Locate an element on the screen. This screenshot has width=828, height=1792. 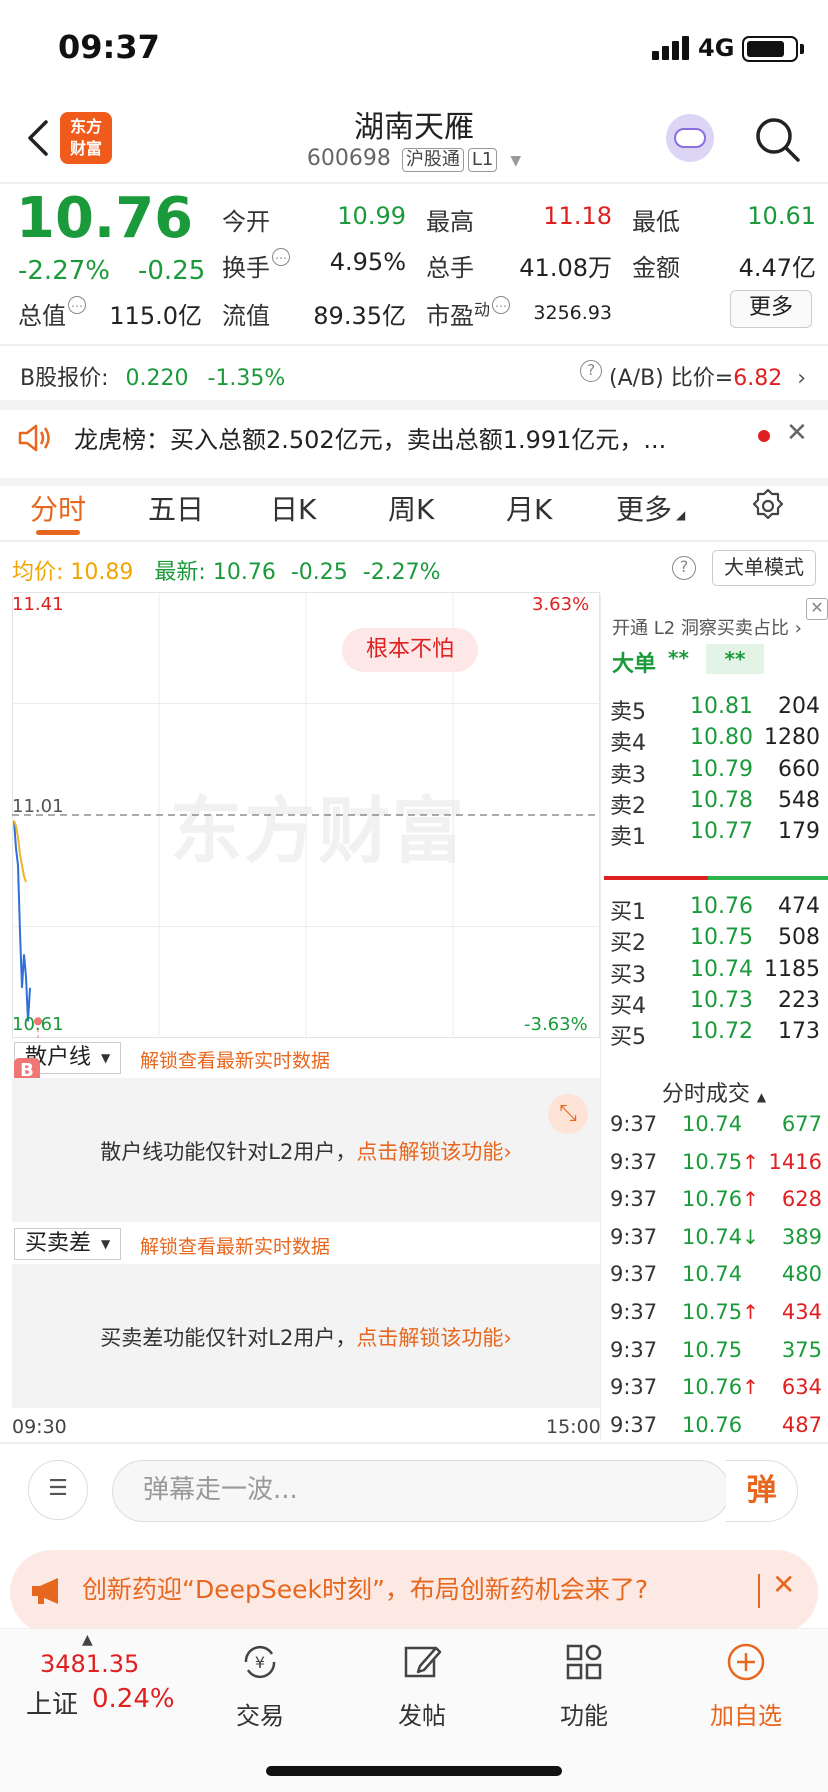
nav-trade: ¥ 交易 is located at coordinates (260, 1685).